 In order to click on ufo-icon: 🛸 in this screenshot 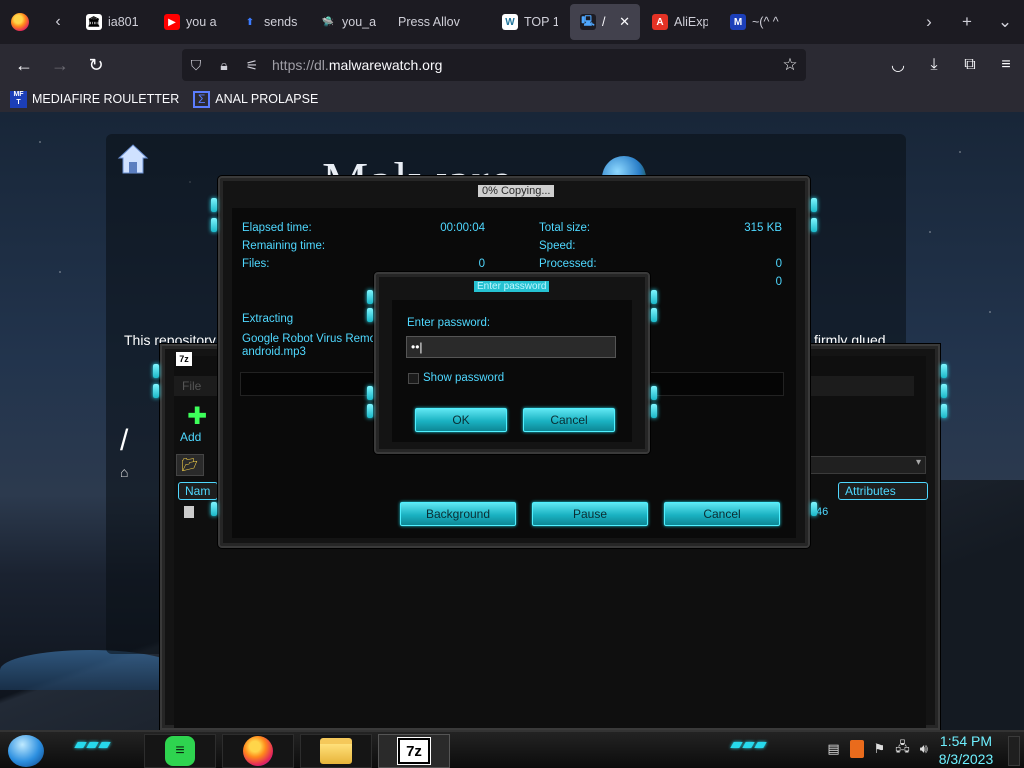, I will do `click(328, 22)`.